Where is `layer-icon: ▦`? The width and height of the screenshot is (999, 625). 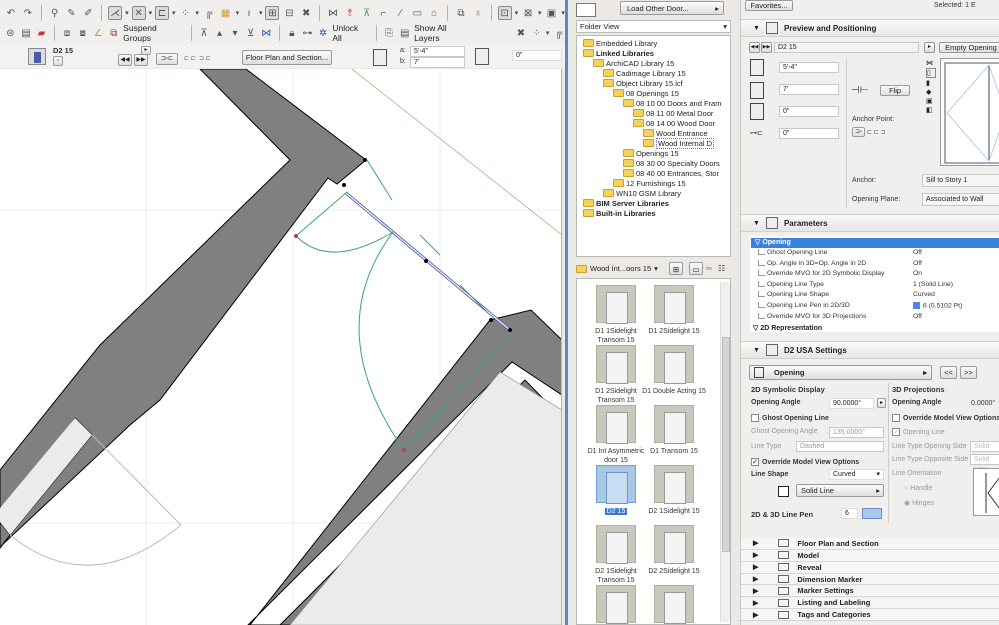
layer-icon: ▦ is located at coordinates (226, 13).